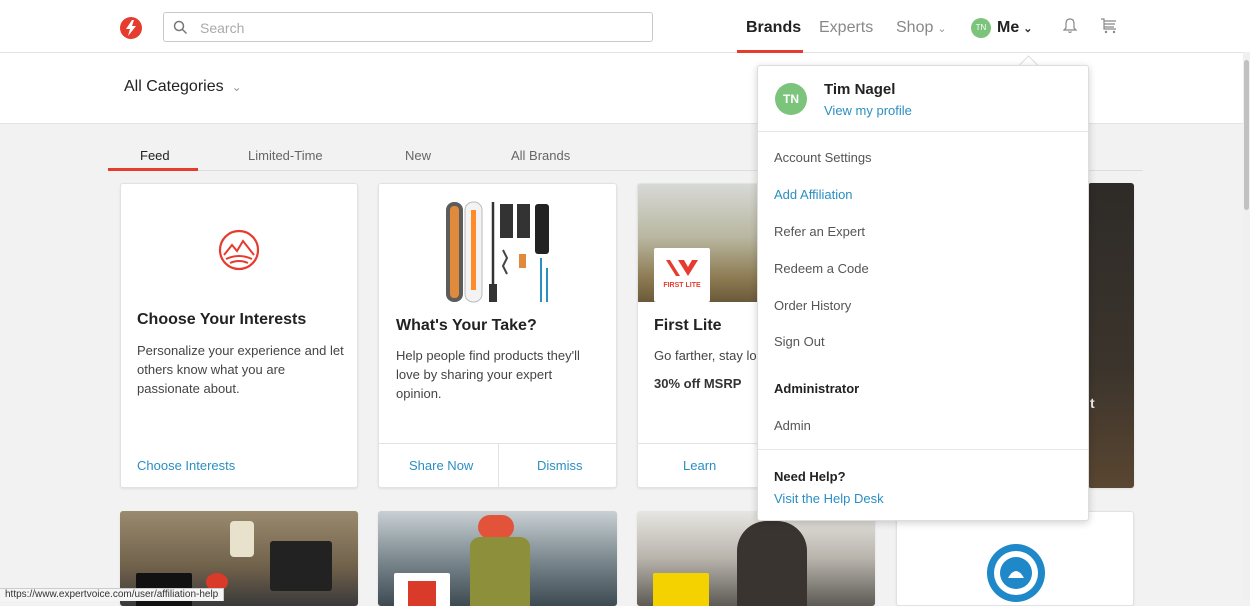 This screenshot has width=1250, height=606. What do you see at coordinates (682, 285) in the screenshot?
I see `brand-logo-text: FIRST LITE` at bounding box center [682, 285].